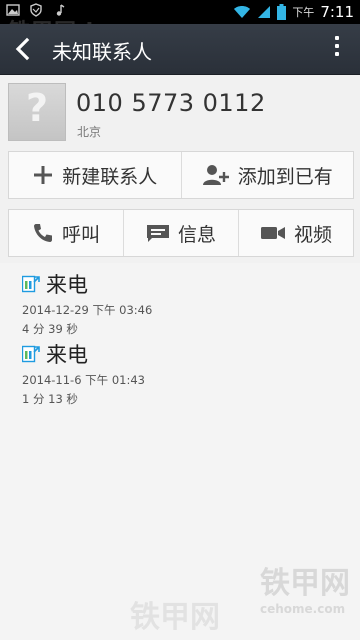  I want to click on music-icon, so click(60, 10).